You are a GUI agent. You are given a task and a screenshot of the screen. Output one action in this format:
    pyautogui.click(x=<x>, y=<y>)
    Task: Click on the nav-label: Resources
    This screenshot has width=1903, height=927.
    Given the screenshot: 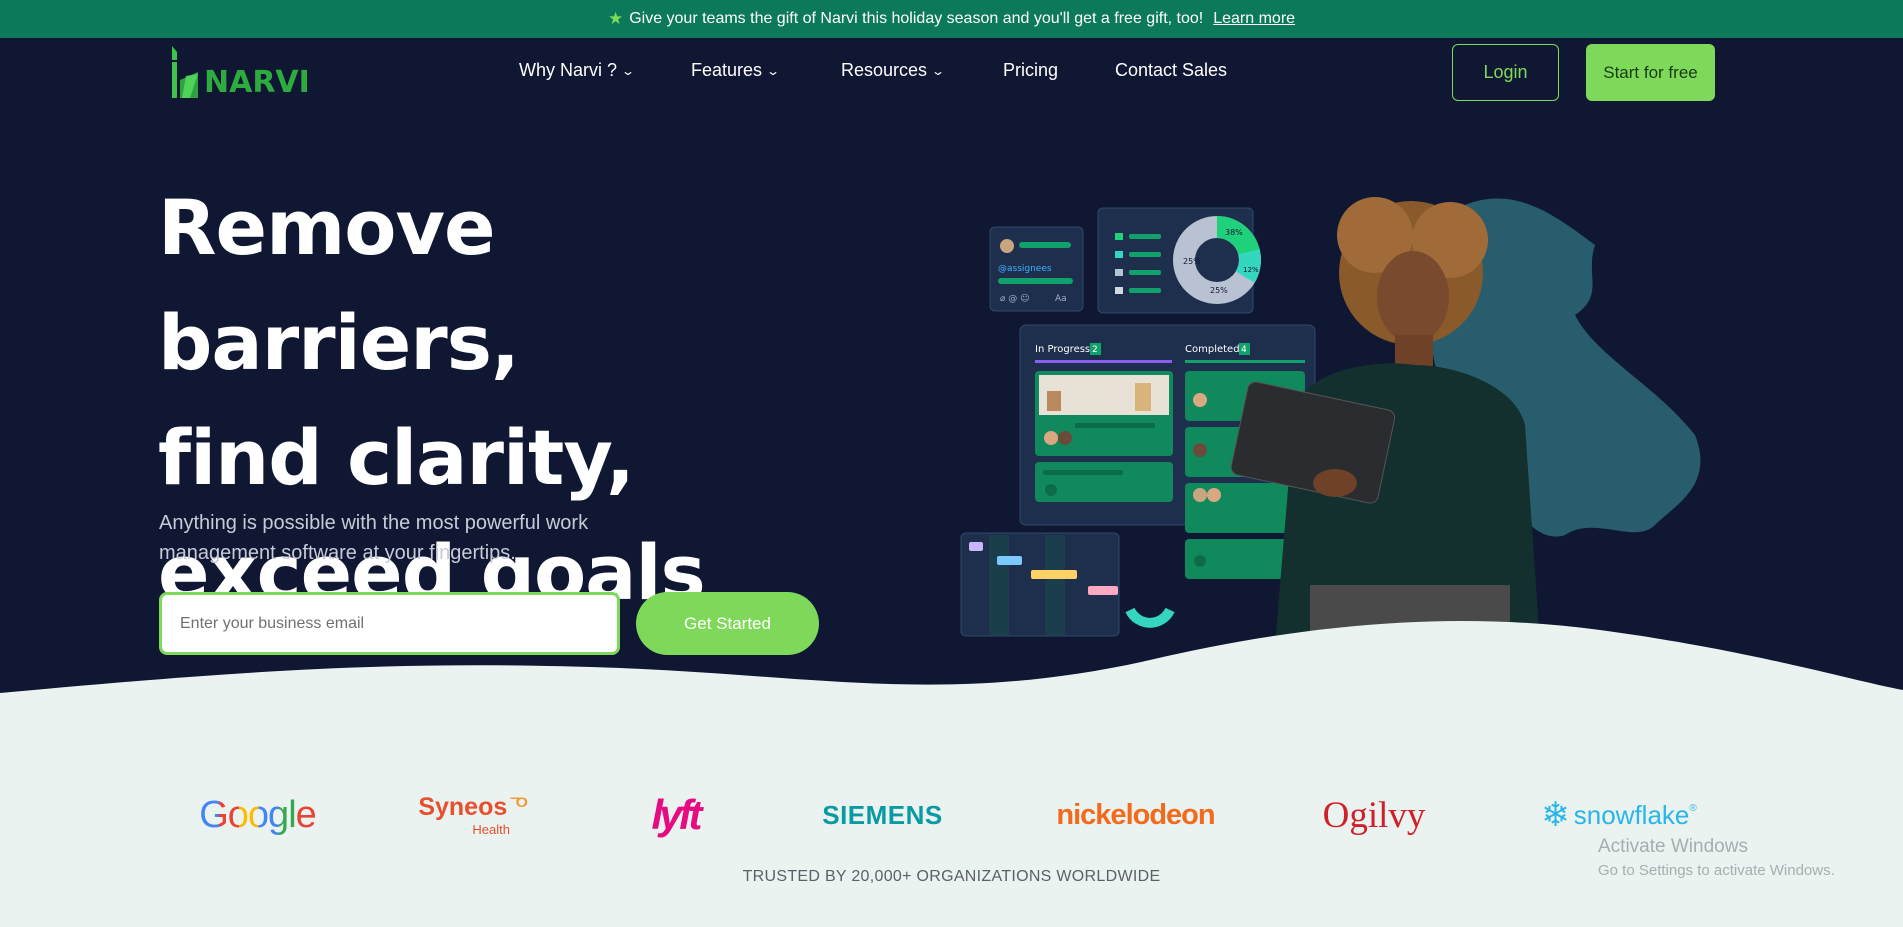 What is the action you would take?
    pyautogui.click(x=884, y=70)
    